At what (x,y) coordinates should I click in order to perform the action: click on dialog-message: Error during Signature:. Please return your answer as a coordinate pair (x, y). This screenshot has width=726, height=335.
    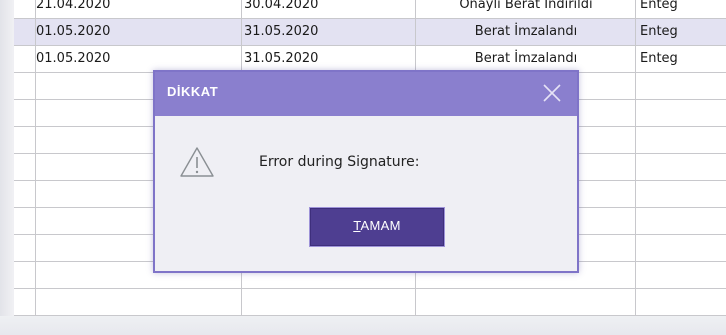
    Looking at the image, I should click on (339, 162).